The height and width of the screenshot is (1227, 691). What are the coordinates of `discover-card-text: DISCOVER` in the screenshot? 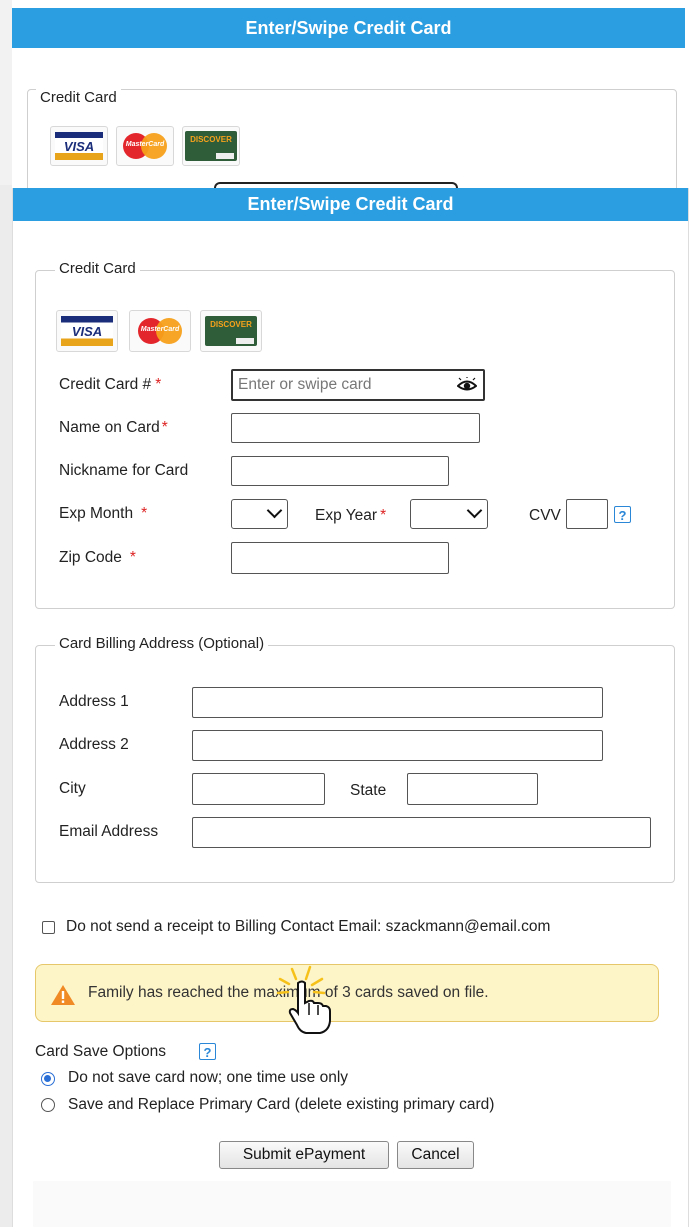 It's located at (231, 324).